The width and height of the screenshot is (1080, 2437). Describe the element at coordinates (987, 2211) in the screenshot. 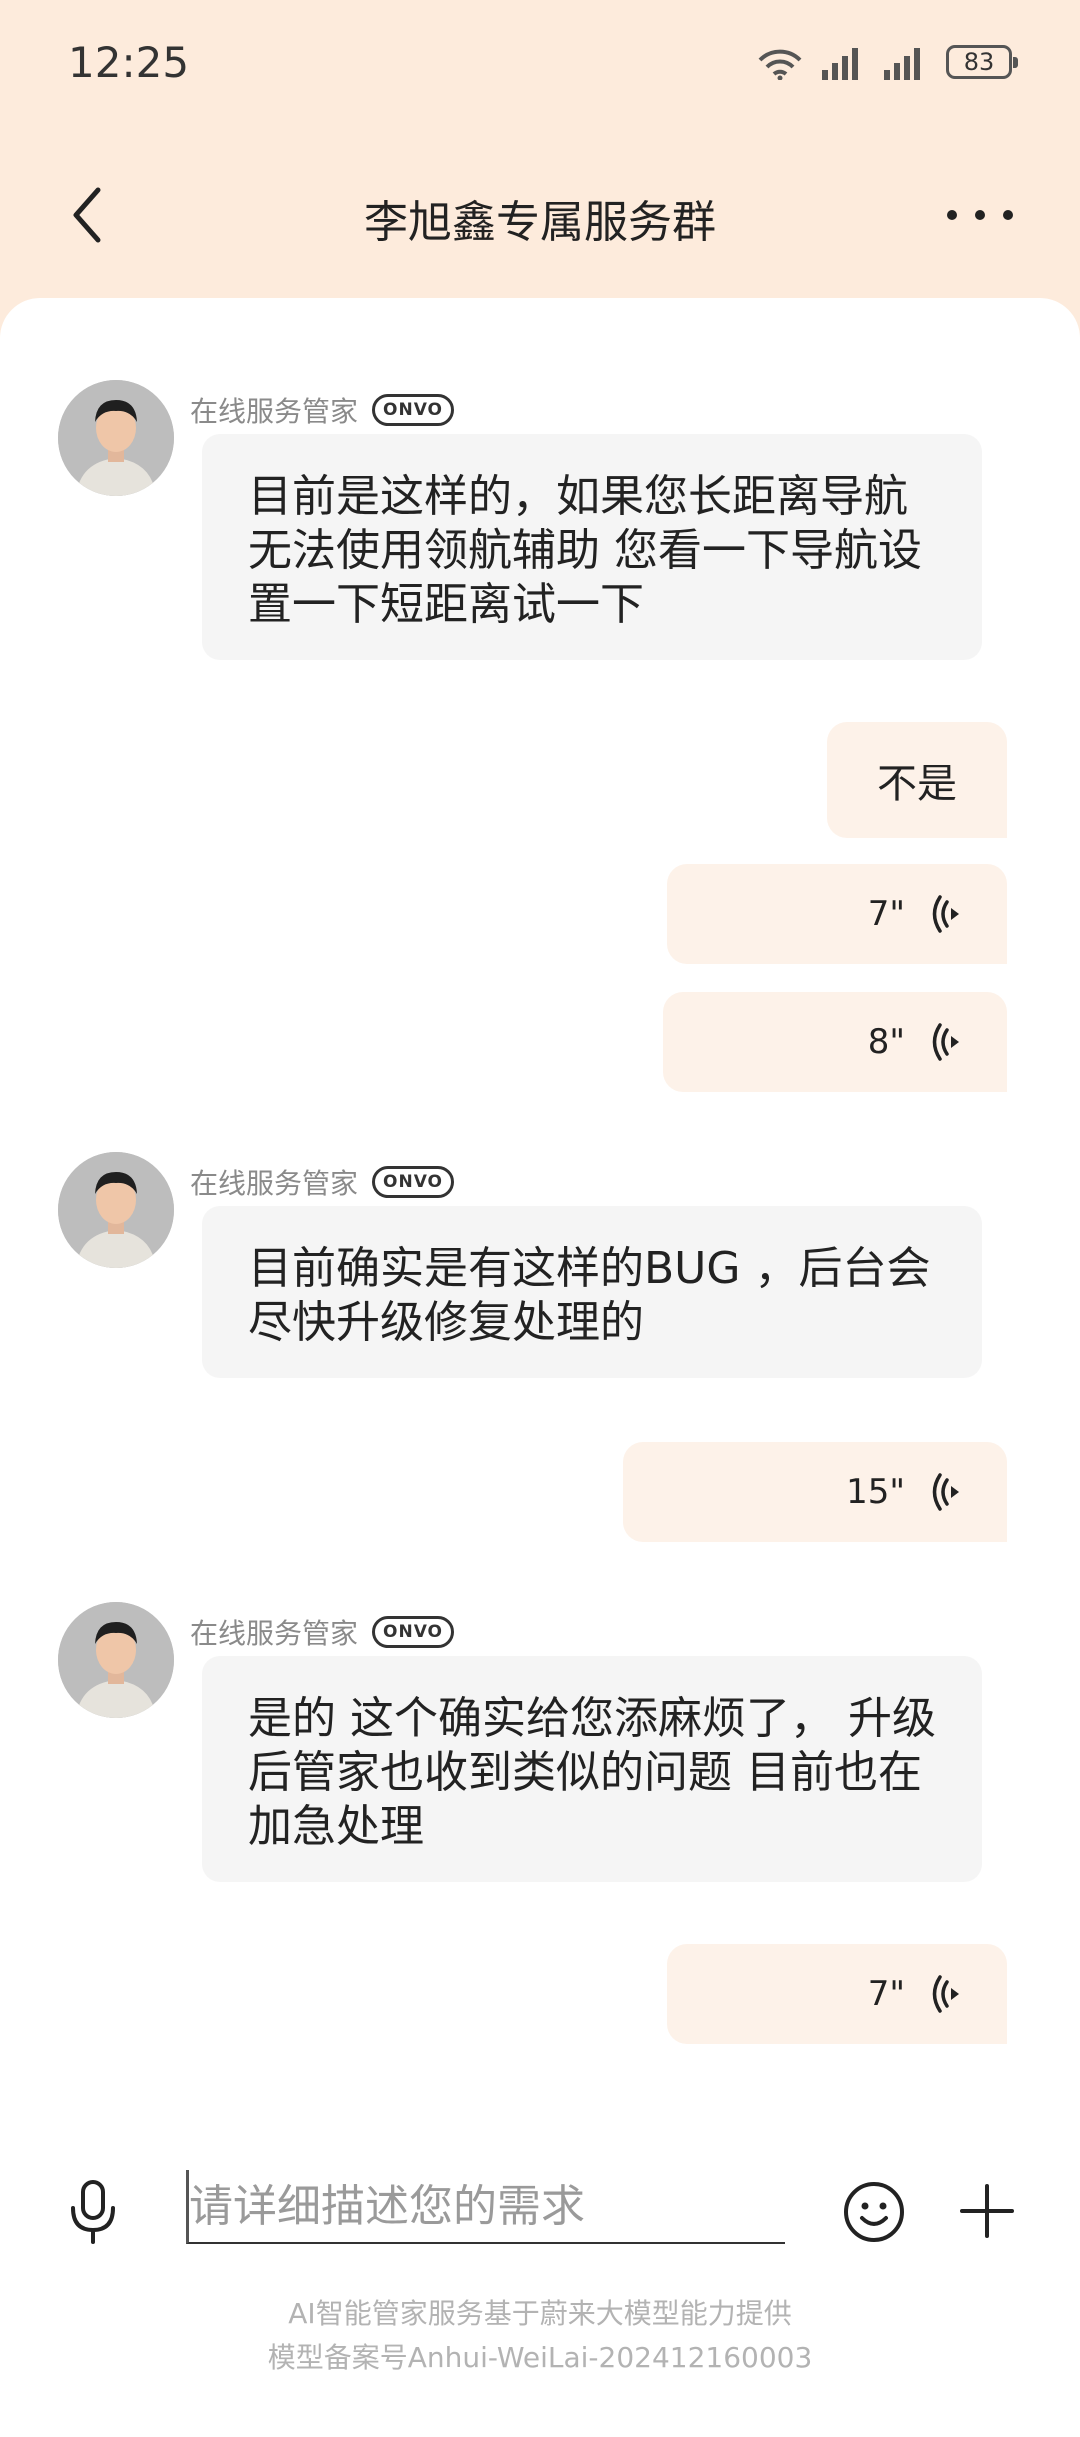

I see `plus-icon` at that location.